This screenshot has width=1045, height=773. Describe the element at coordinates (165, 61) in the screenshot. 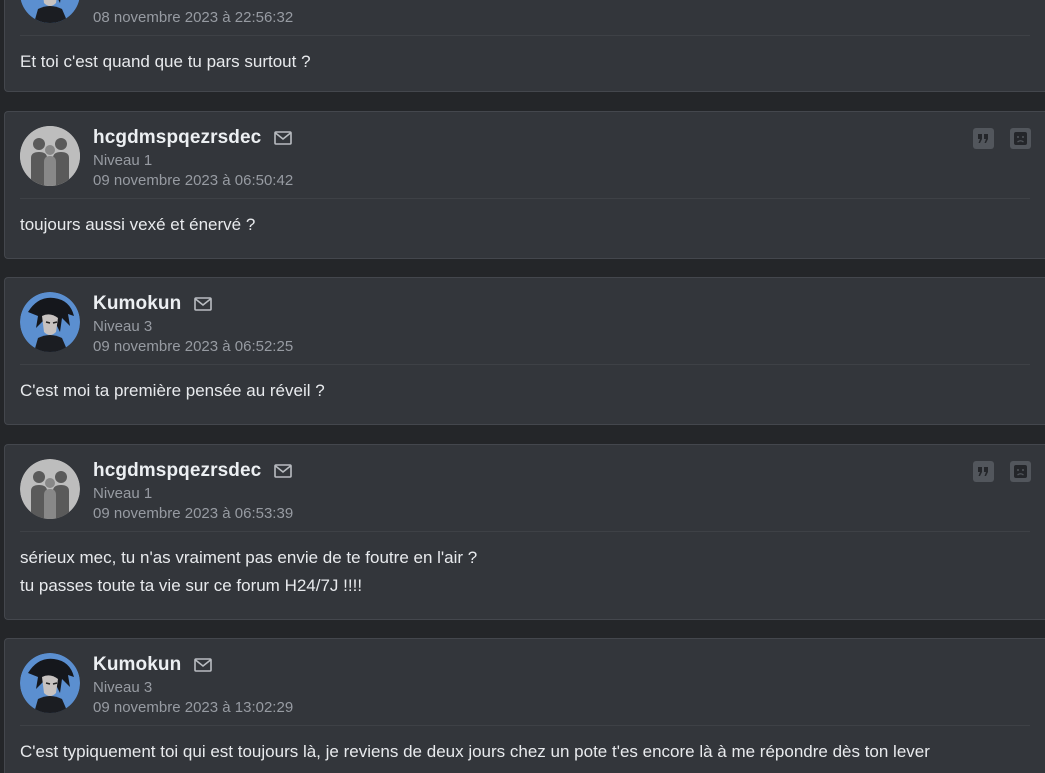

I see `post-text-line: Et toi c'est quand que tu pars surtout ?` at that location.